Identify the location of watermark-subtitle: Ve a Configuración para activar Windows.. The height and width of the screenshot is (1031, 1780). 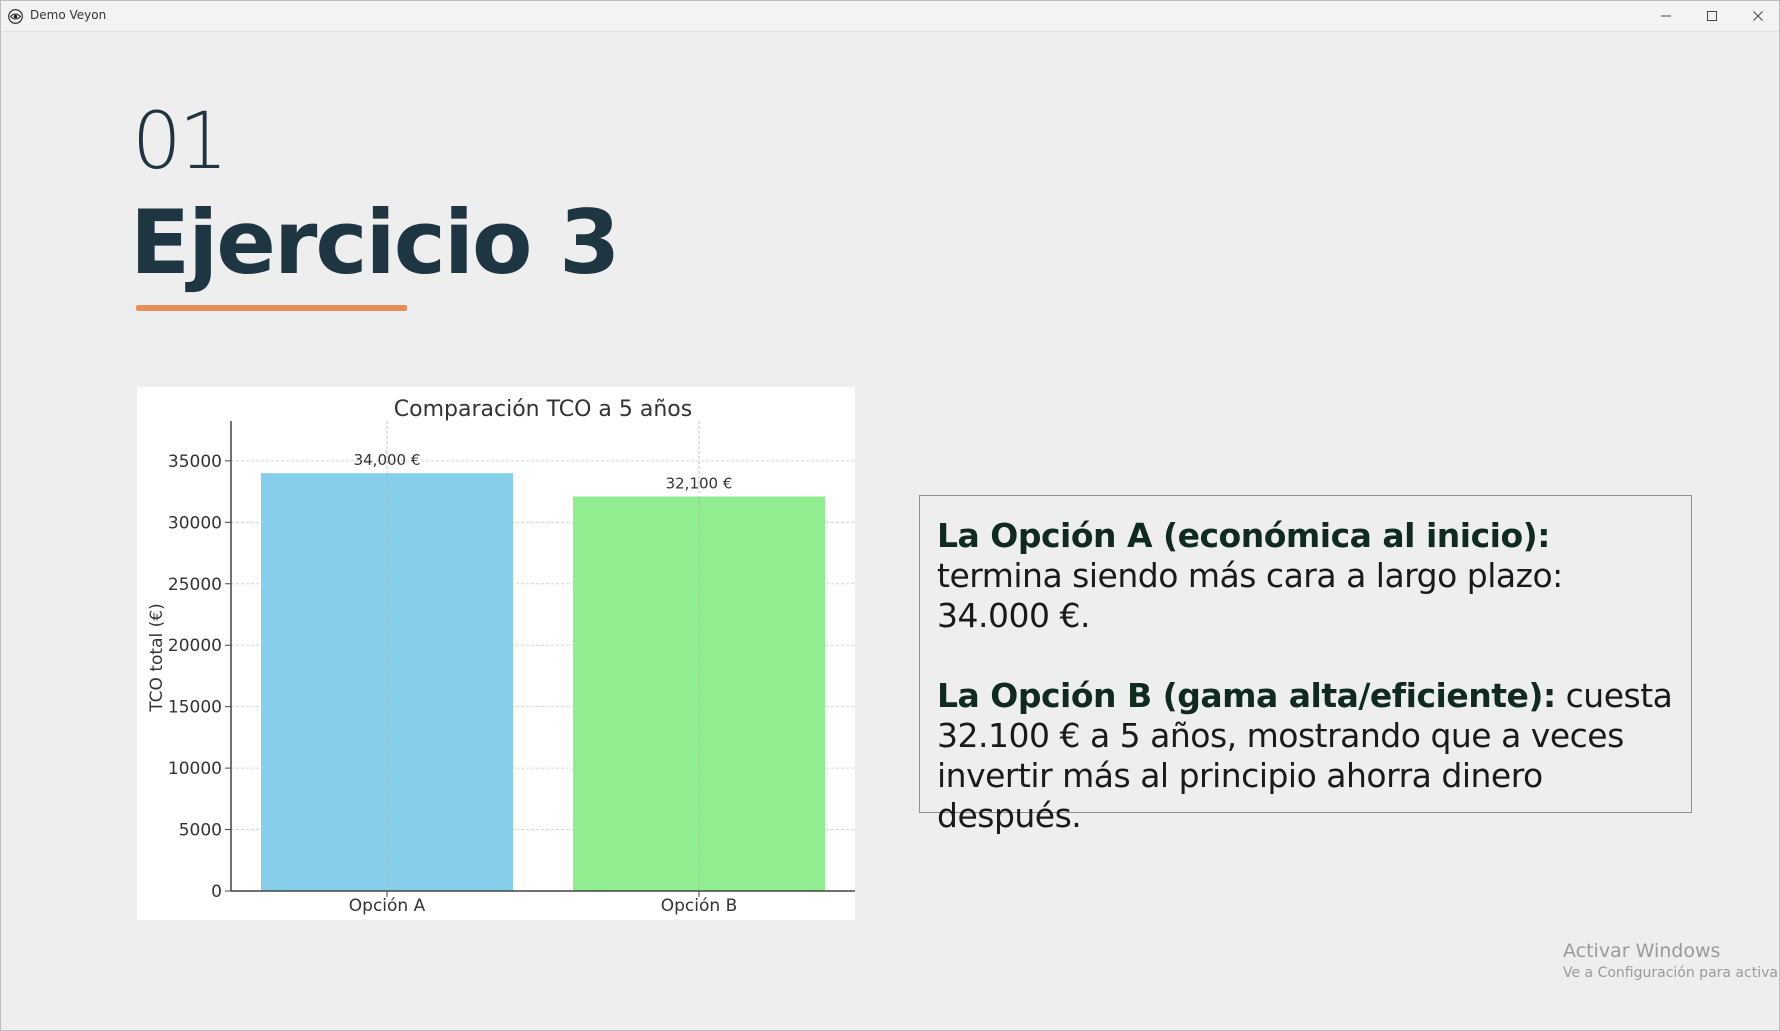
(1671, 973).